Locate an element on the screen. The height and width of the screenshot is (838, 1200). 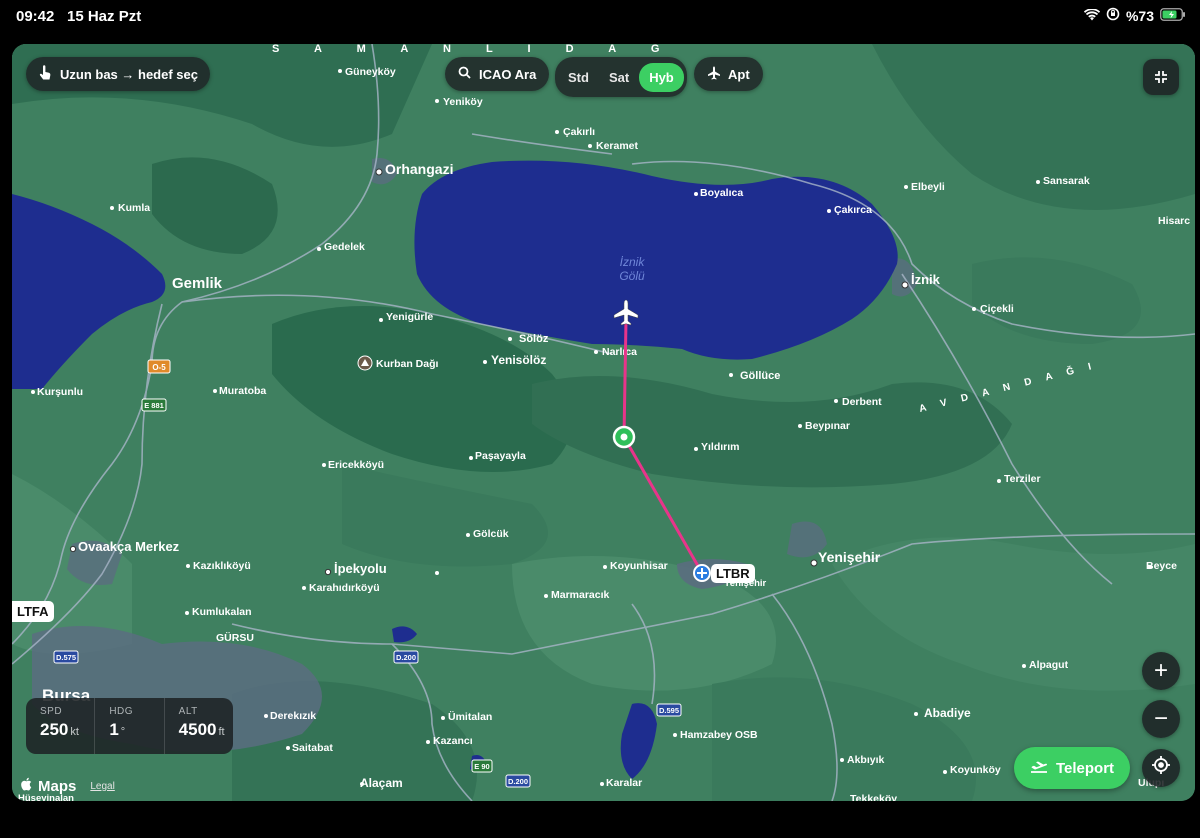
svg-text: Abadiye is located at coordinates (947, 713).